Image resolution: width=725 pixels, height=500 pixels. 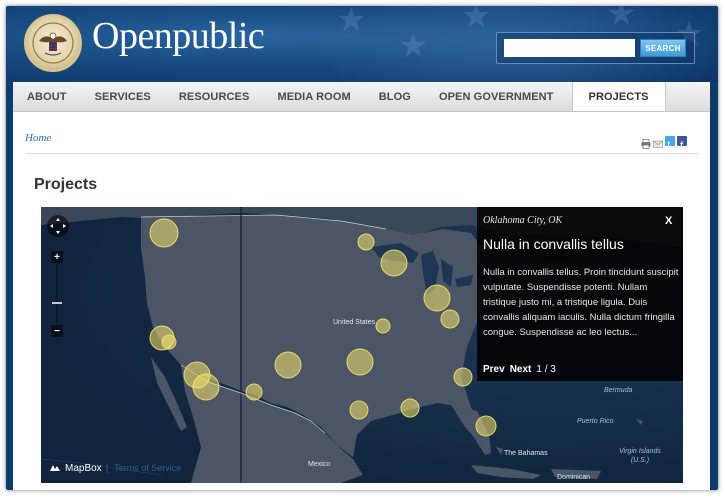 What do you see at coordinates (663, 48) in the screenshot?
I see `search-button: SEARCH` at bounding box center [663, 48].